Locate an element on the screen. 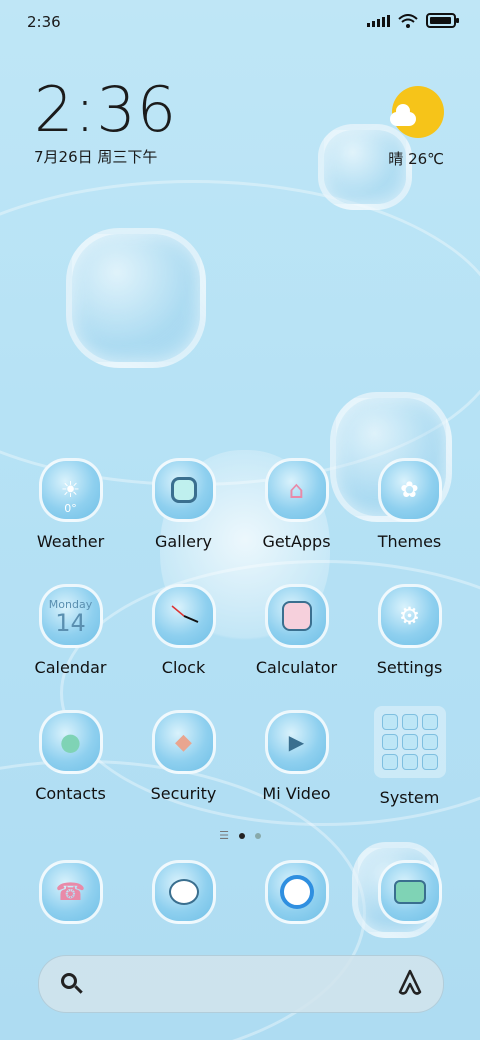 The image size is (480, 1040). app-calculator: Calculator is located at coordinates (296, 647).